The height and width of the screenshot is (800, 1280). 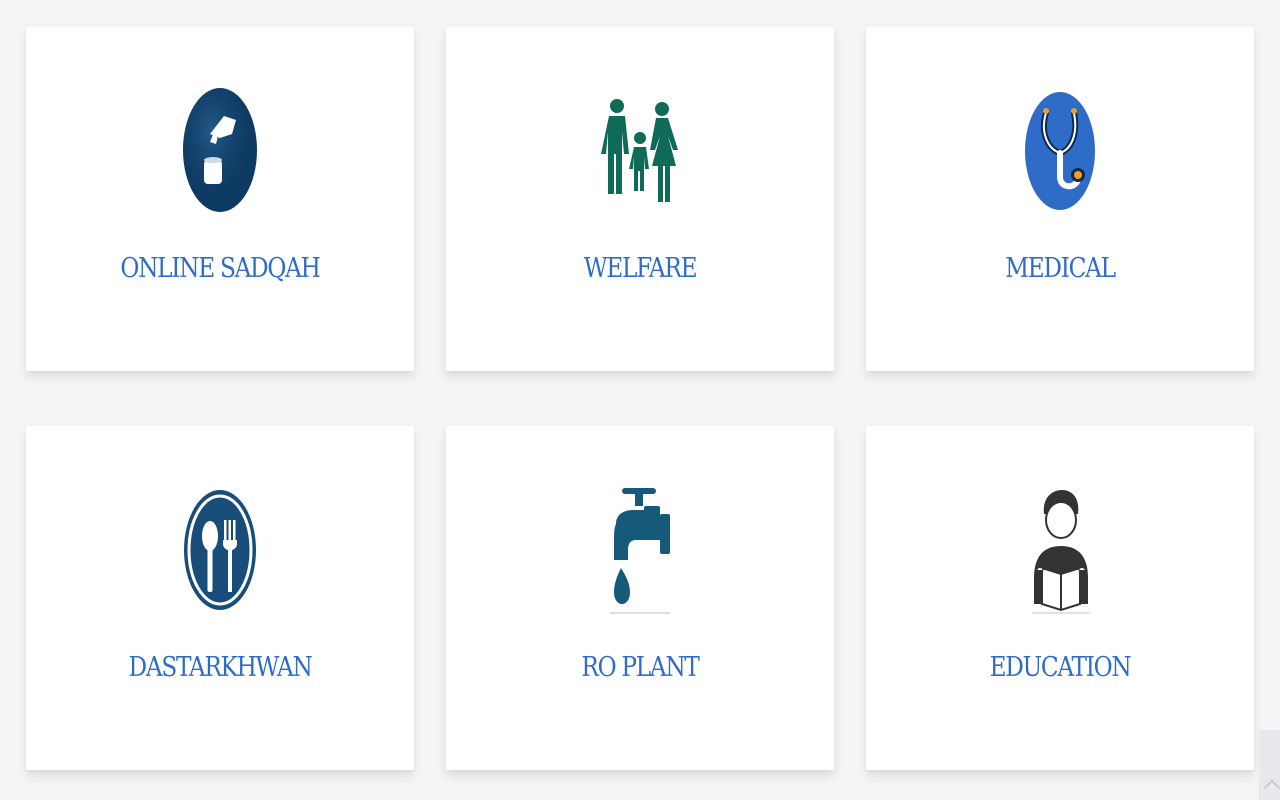 I want to click on card-medical: MEDICAL, so click(x=1060, y=199).